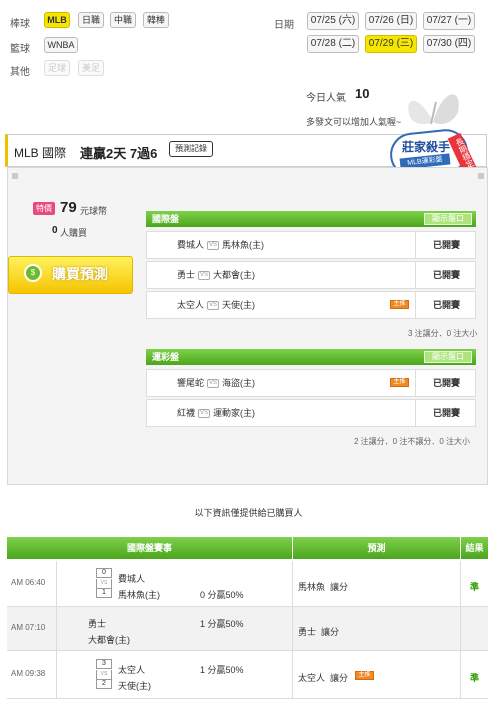 The height and width of the screenshot is (705, 497). Describe the element at coordinates (239, 383) in the screenshot. I see `home-team: 海盜(主)` at that location.